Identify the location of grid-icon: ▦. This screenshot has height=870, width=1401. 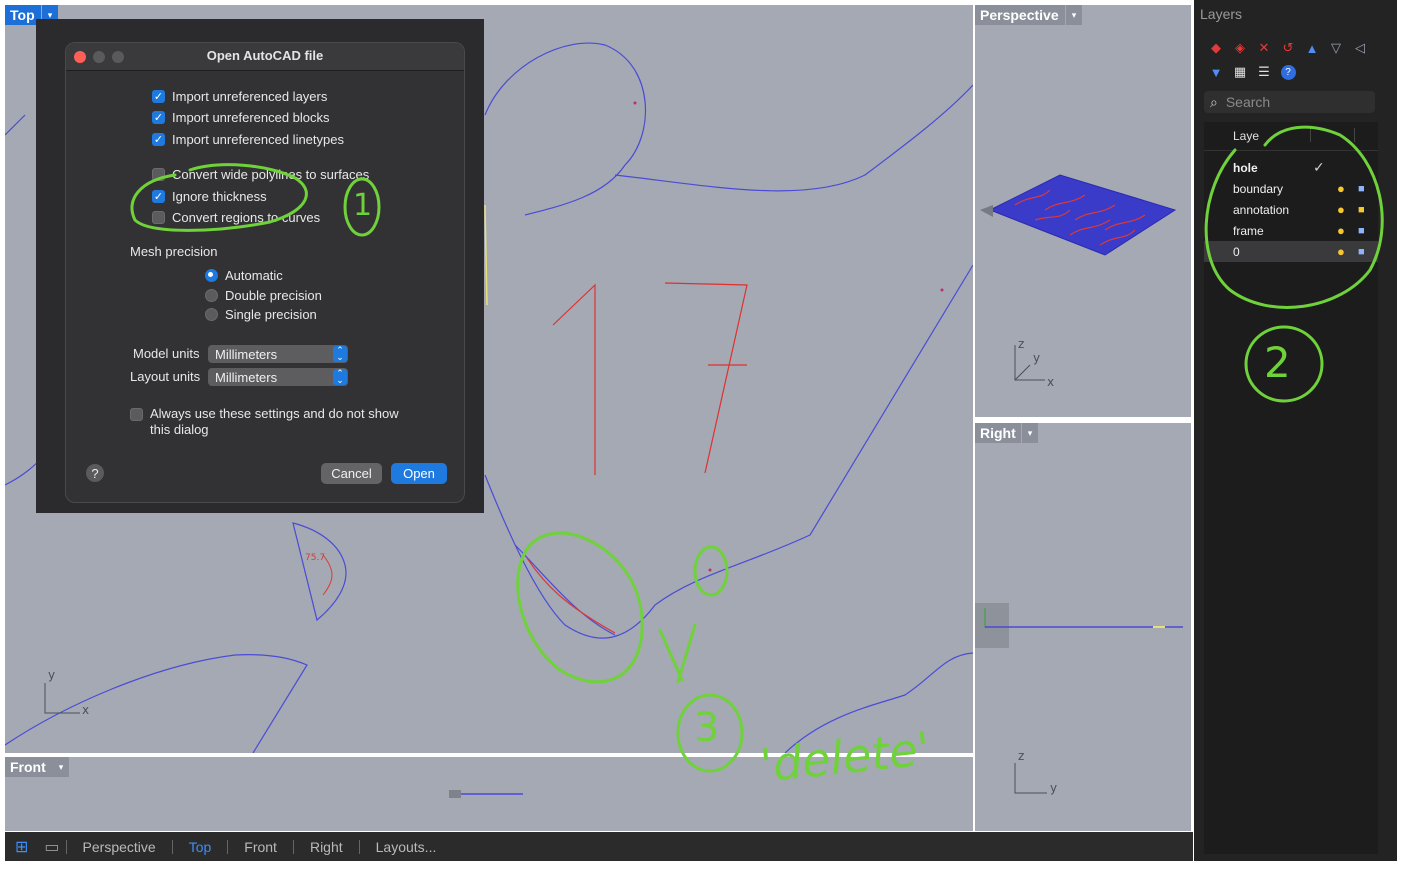
(1240, 72).